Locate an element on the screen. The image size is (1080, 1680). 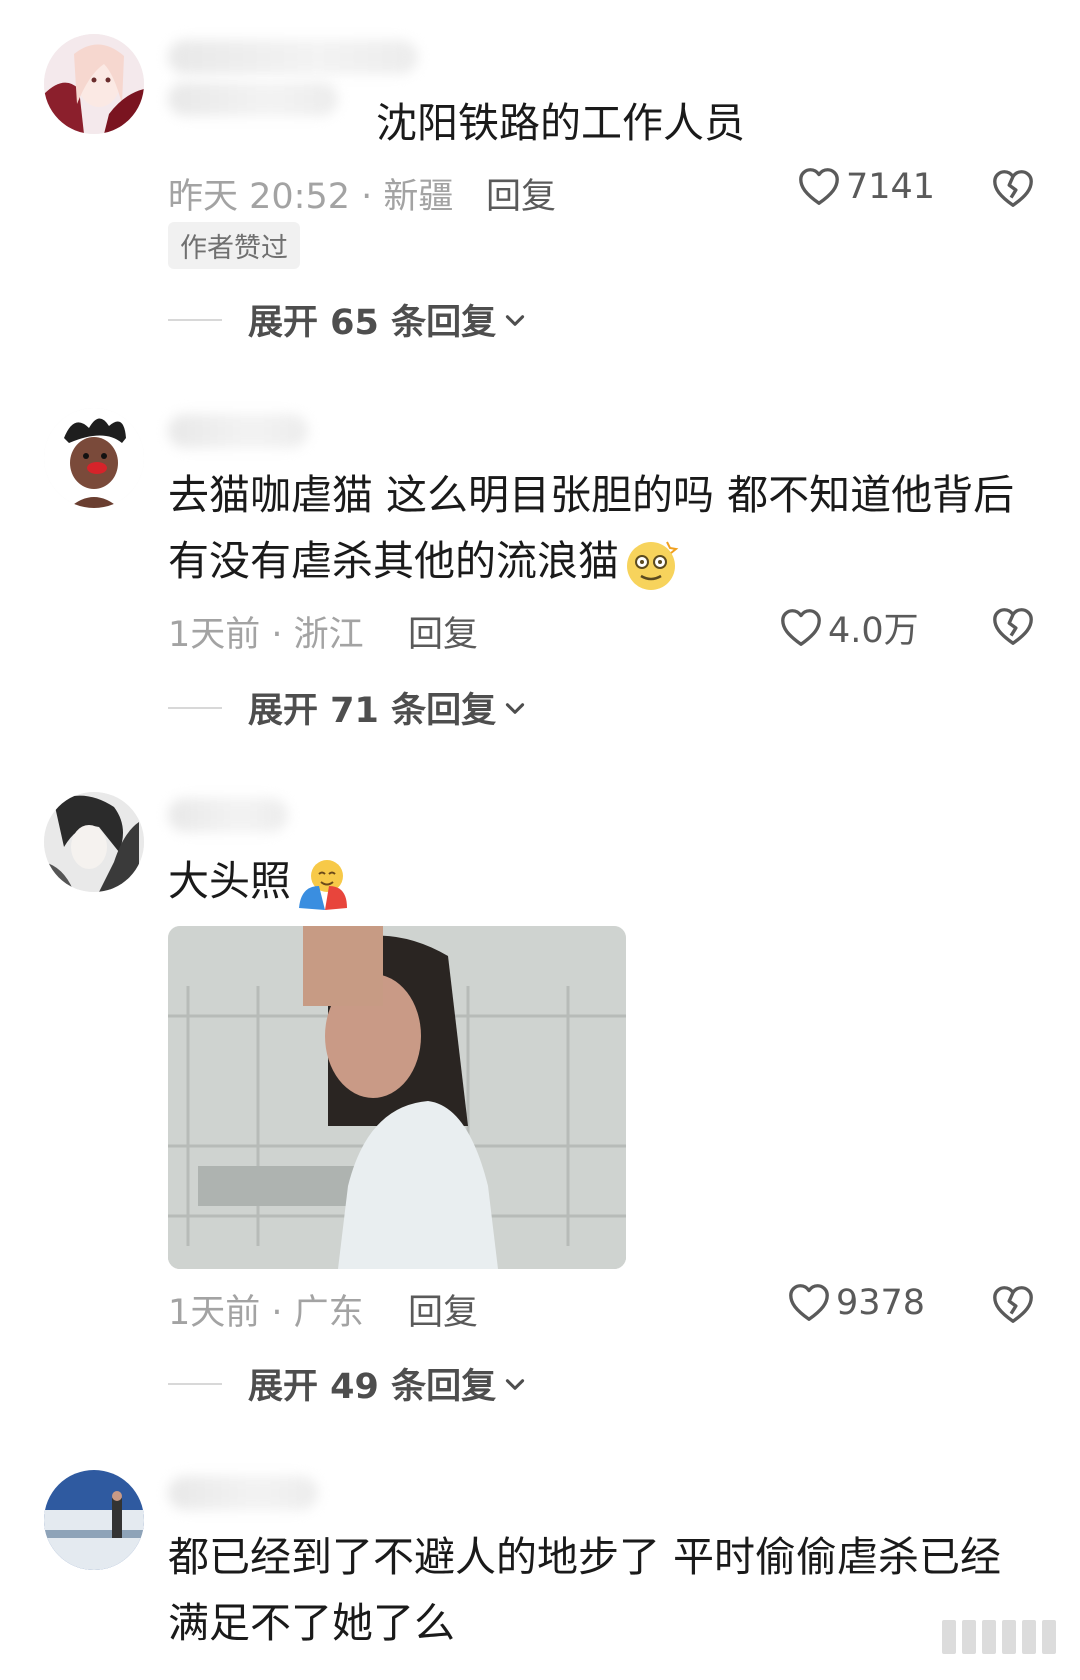
blurred-text is located at coordinates (253, 99).